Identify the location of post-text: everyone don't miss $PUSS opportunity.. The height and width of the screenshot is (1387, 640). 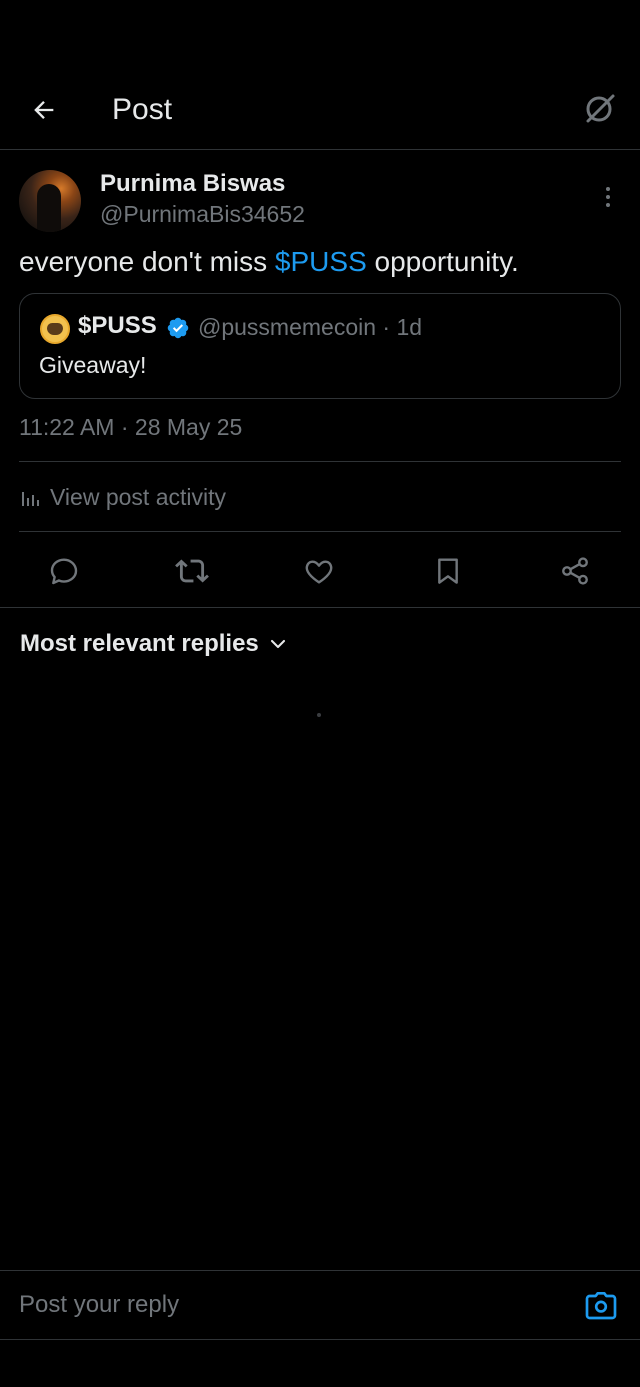
(269, 262).